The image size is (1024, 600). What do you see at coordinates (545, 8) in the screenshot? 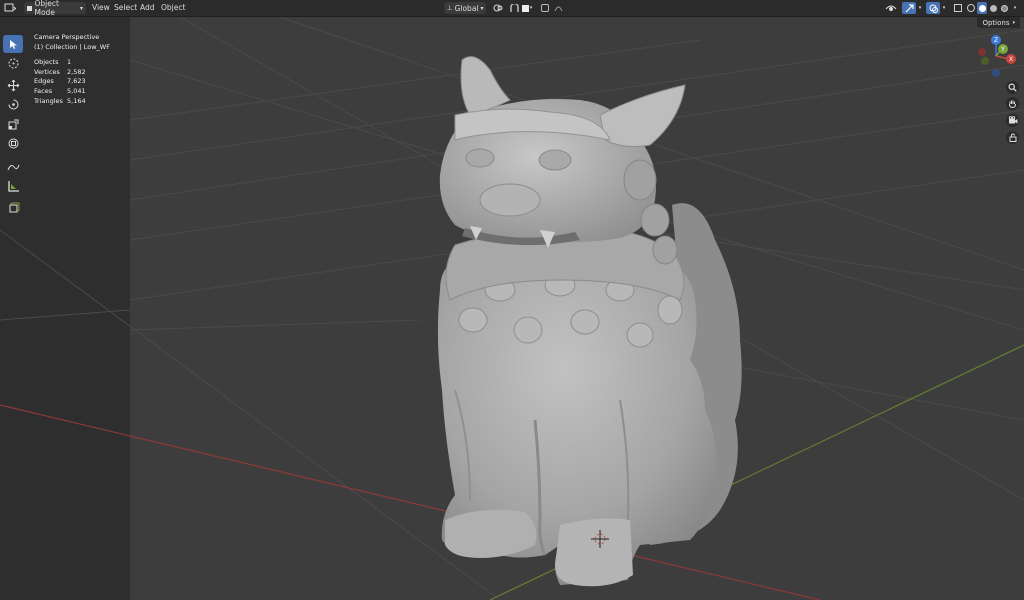
I see `proportional-edit-icon` at bounding box center [545, 8].